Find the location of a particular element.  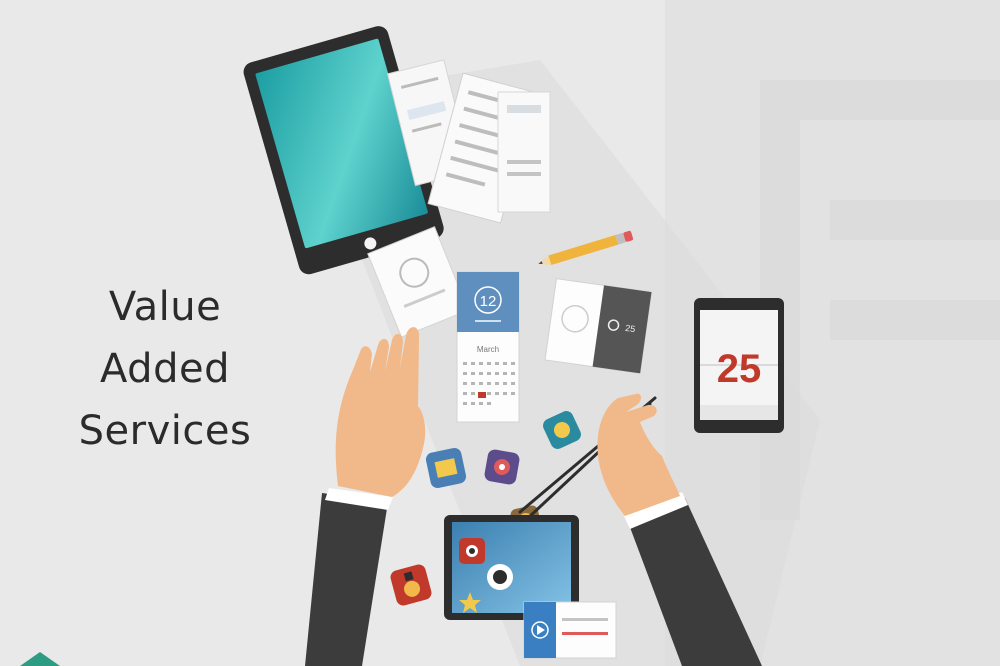

headline-line2: Services is located at coordinates (165, 431).